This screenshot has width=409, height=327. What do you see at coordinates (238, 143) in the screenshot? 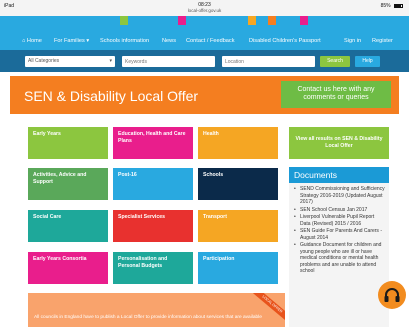
I see `tile-health: Health` at bounding box center [238, 143].